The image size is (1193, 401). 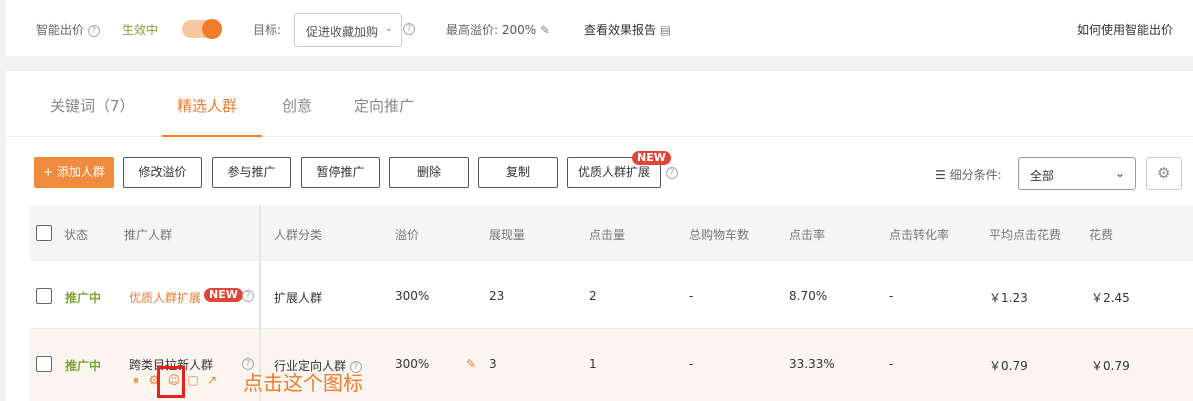 I want to click on row-ctr: 8.70%, so click(x=808, y=296).